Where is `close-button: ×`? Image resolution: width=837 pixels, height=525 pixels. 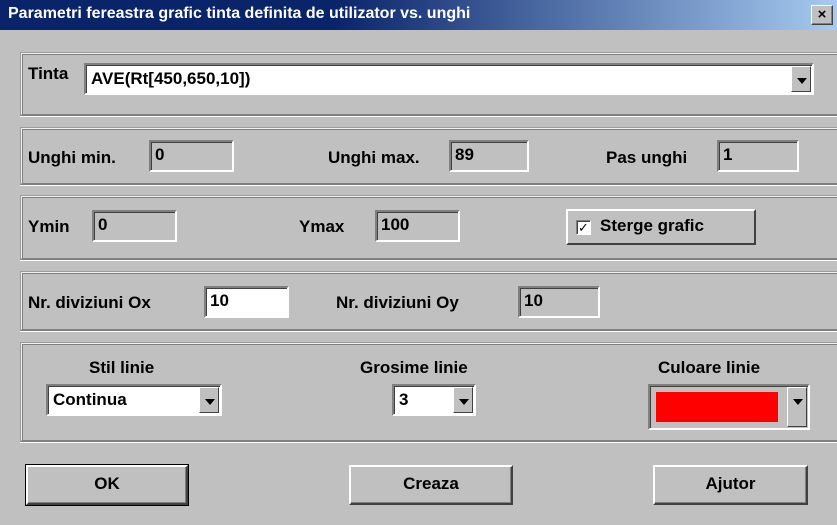 close-button: × is located at coordinates (822, 15).